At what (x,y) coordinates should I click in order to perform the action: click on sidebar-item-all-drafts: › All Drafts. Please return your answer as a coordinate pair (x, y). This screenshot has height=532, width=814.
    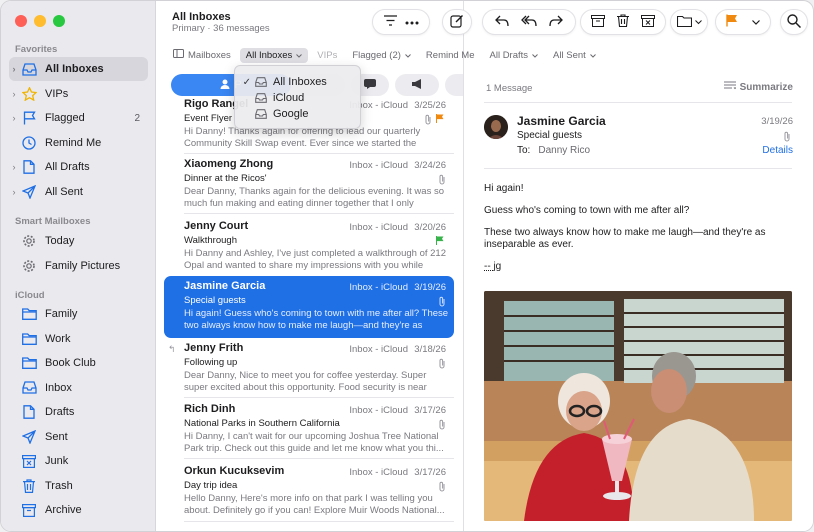
    Looking at the image, I should click on (78, 167).